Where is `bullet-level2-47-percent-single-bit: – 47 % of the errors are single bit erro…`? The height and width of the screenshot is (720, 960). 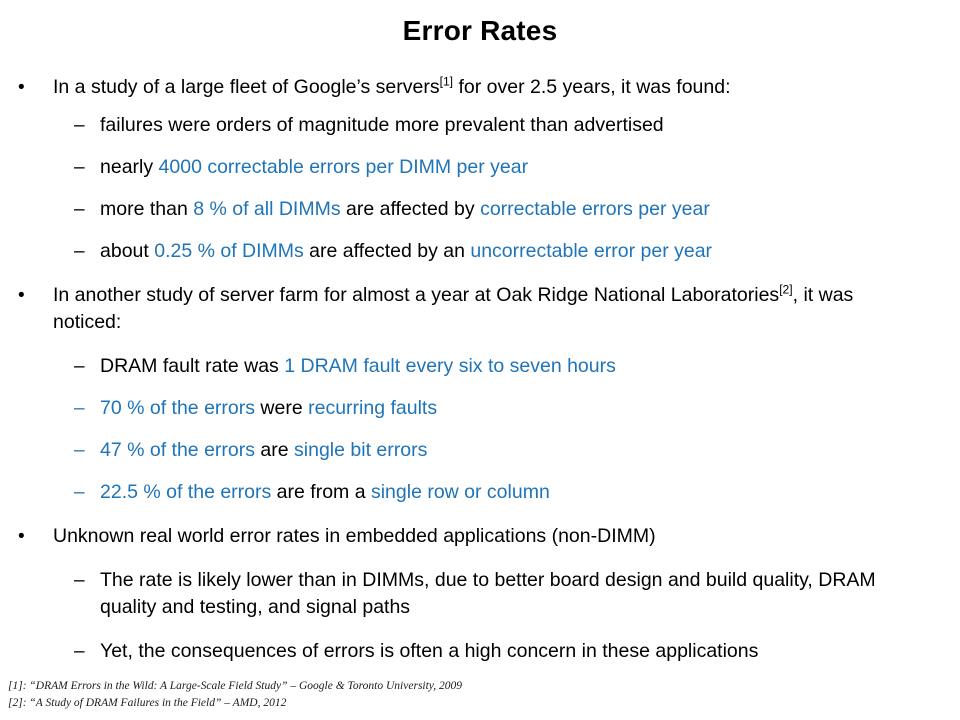
bullet-level2-47-percent-single-bit: – 47 % of the errors are single bit erro… is located at coordinates (480, 450).